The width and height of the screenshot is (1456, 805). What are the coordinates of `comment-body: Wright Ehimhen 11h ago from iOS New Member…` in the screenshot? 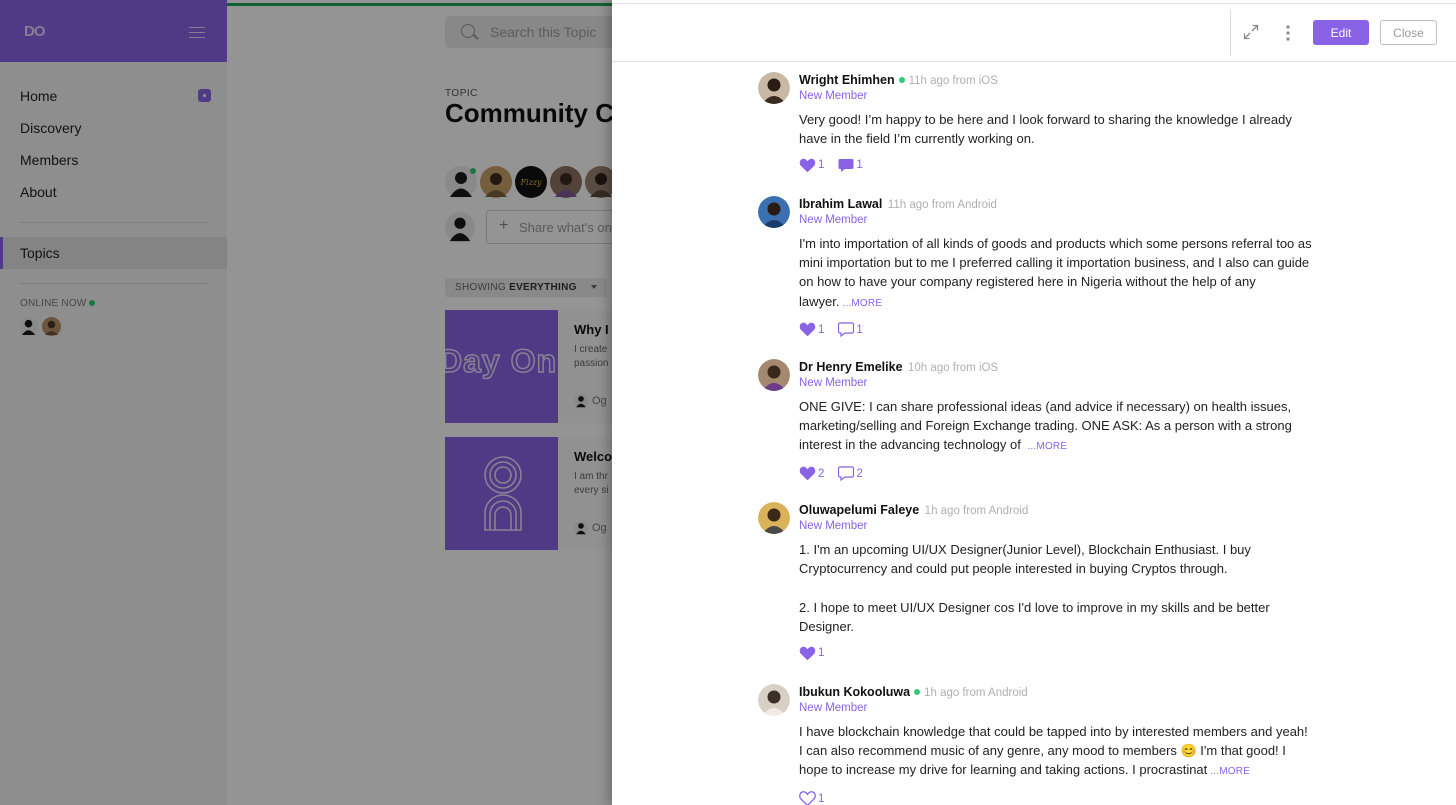 It's located at (1056, 122).